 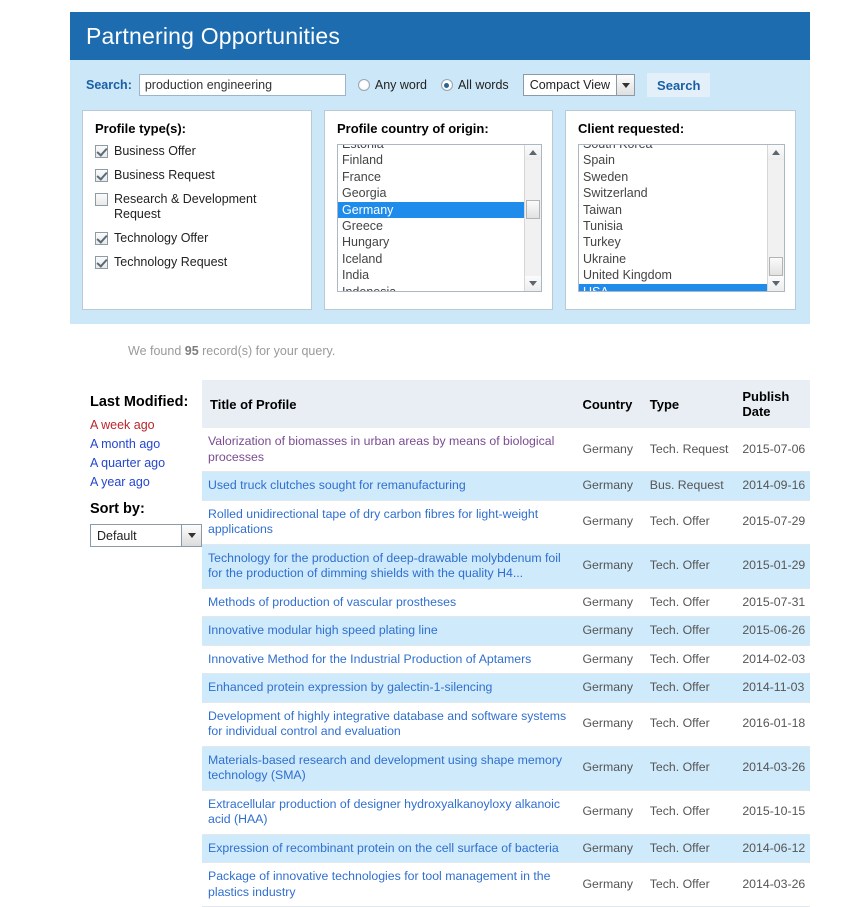 What do you see at coordinates (673, 287) in the screenshot?
I see `list-option: USA` at bounding box center [673, 287].